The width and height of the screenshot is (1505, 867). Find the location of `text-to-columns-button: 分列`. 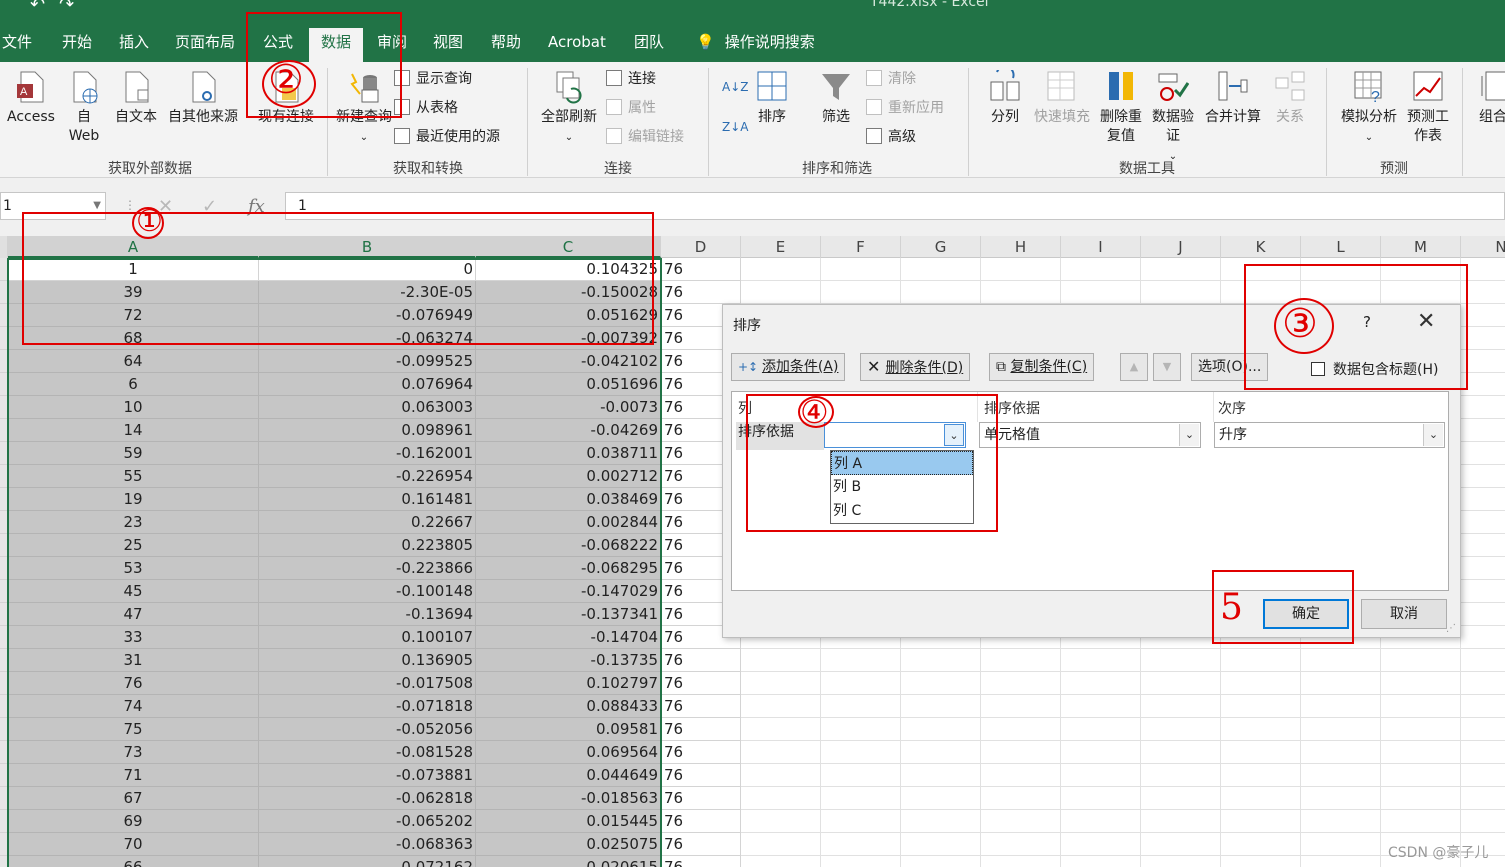

text-to-columns-button: 分列 is located at coordinates (1005, 98).